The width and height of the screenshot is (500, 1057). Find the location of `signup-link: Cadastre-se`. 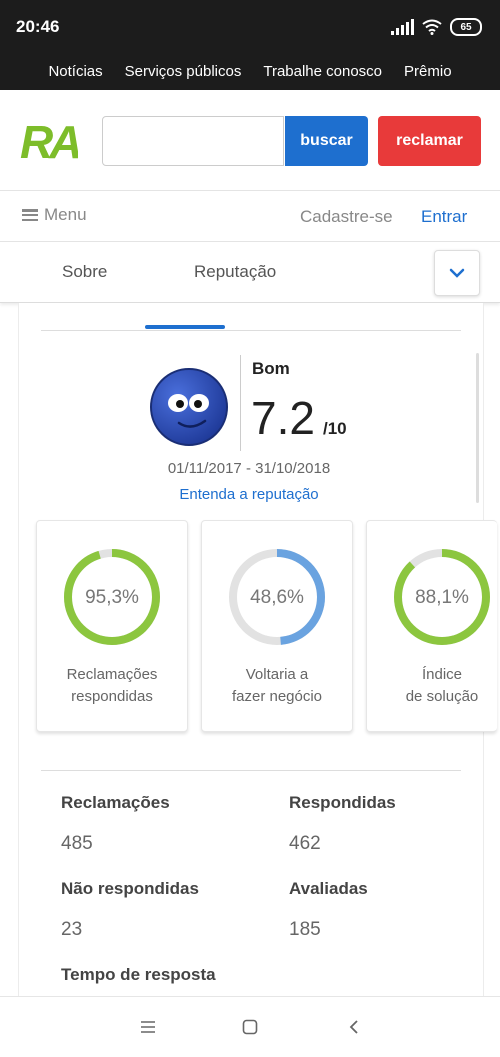

signup-link: Cadastre-se is located at coordinates (346, 217).